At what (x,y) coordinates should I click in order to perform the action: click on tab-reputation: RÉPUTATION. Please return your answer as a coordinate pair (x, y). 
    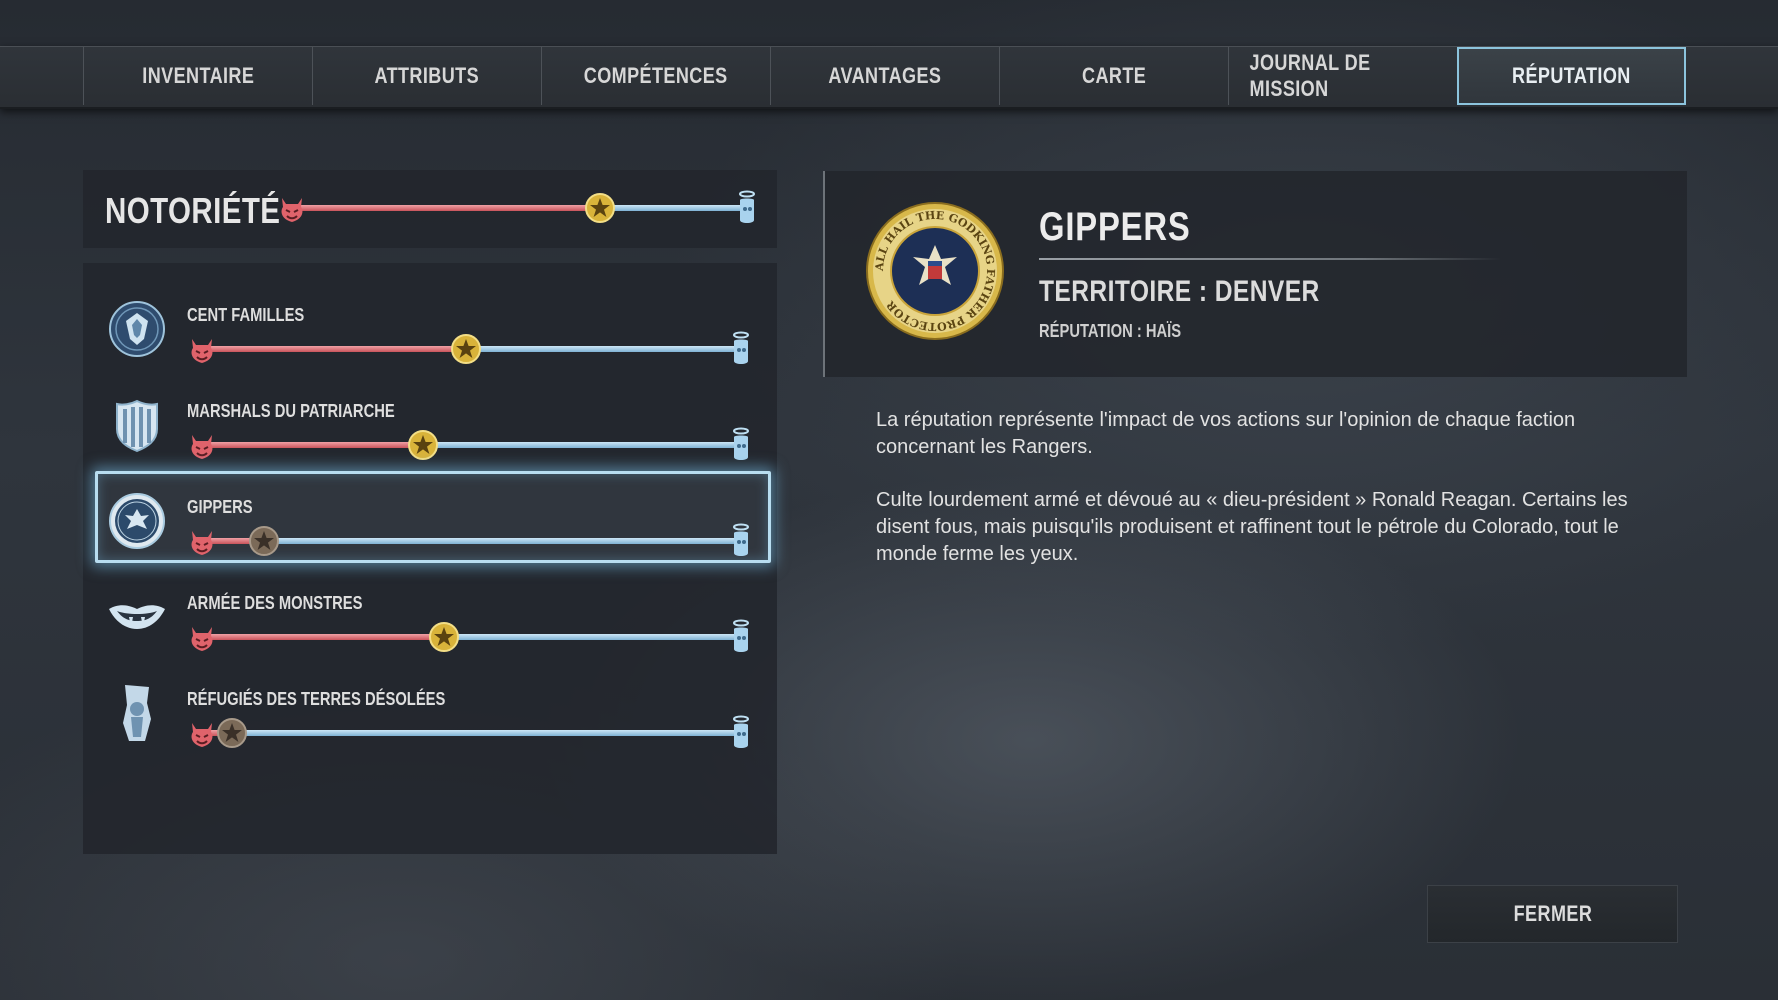
    Looking at the image, I should click on (1571, 76).